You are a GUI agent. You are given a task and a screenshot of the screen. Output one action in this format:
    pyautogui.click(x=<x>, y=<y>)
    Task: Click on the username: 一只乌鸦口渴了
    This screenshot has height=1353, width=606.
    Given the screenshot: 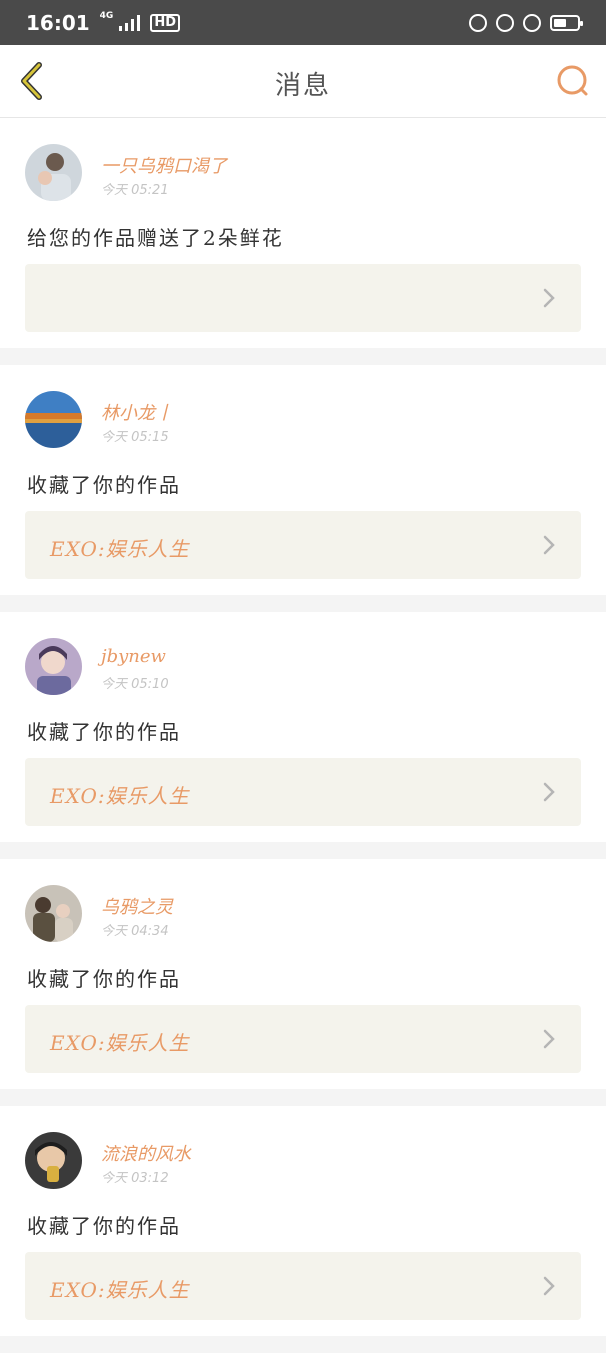 What is the action you would take?
    pyautogui.click(x=164, y=165)
    